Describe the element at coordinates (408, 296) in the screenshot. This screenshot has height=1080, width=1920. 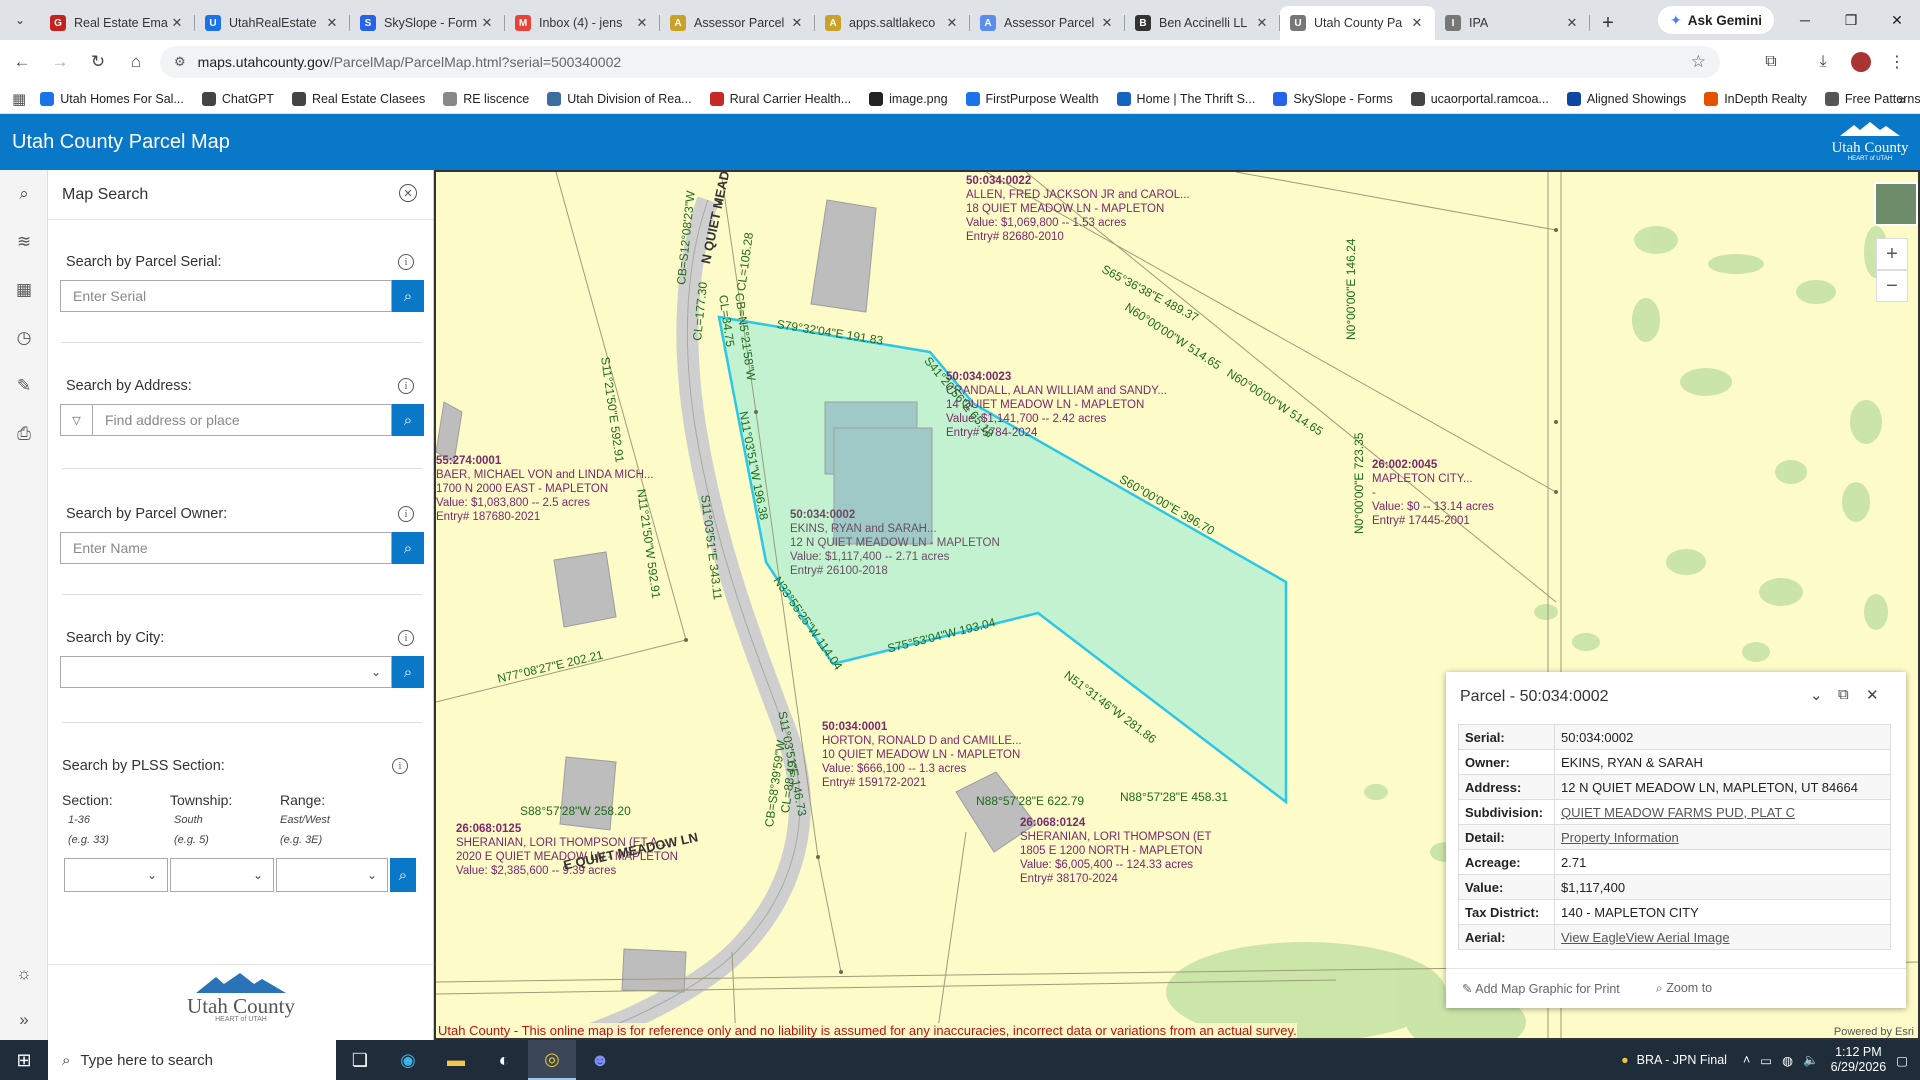
I see `serial-search-button: ⌕` at that location.